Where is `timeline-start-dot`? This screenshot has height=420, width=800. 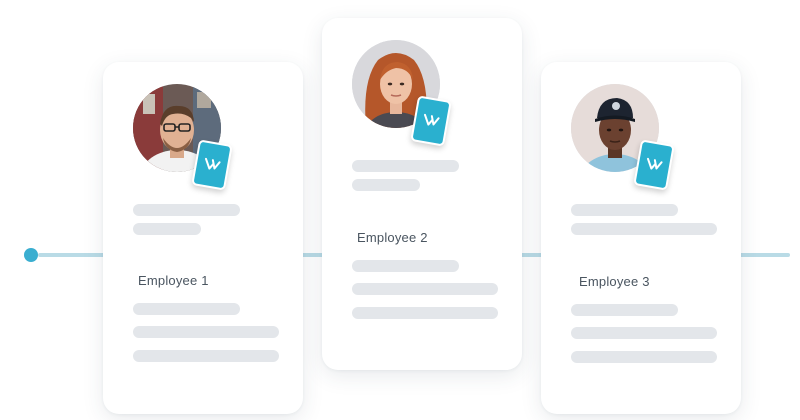 timeline-start-dot is located at coordinates (31, 255).